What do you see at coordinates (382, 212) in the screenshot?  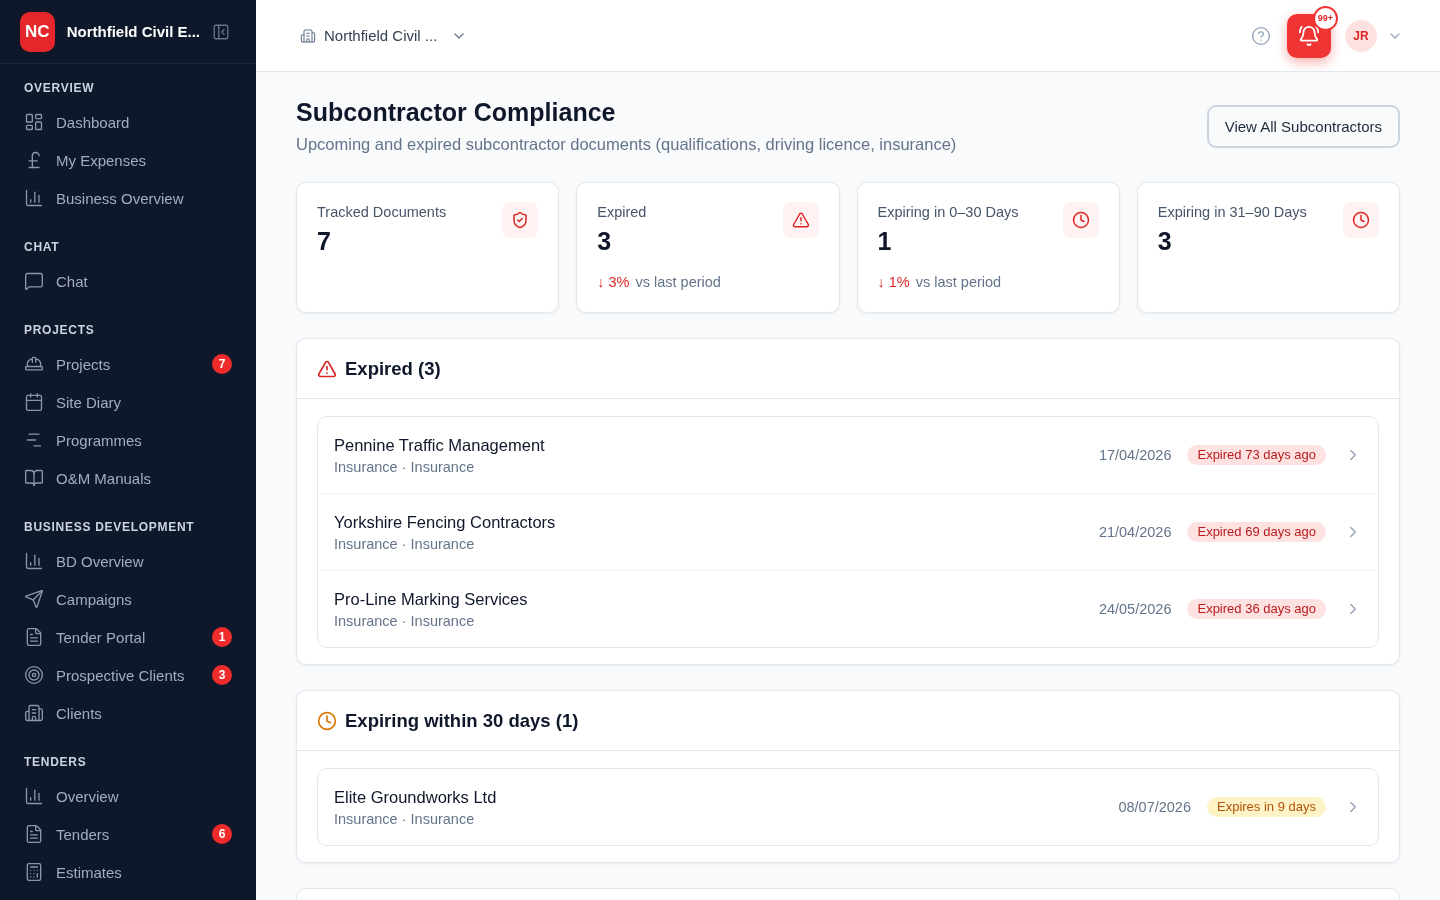 I see `stat-label: Tracked Documents` at bounding box center [382, 212].